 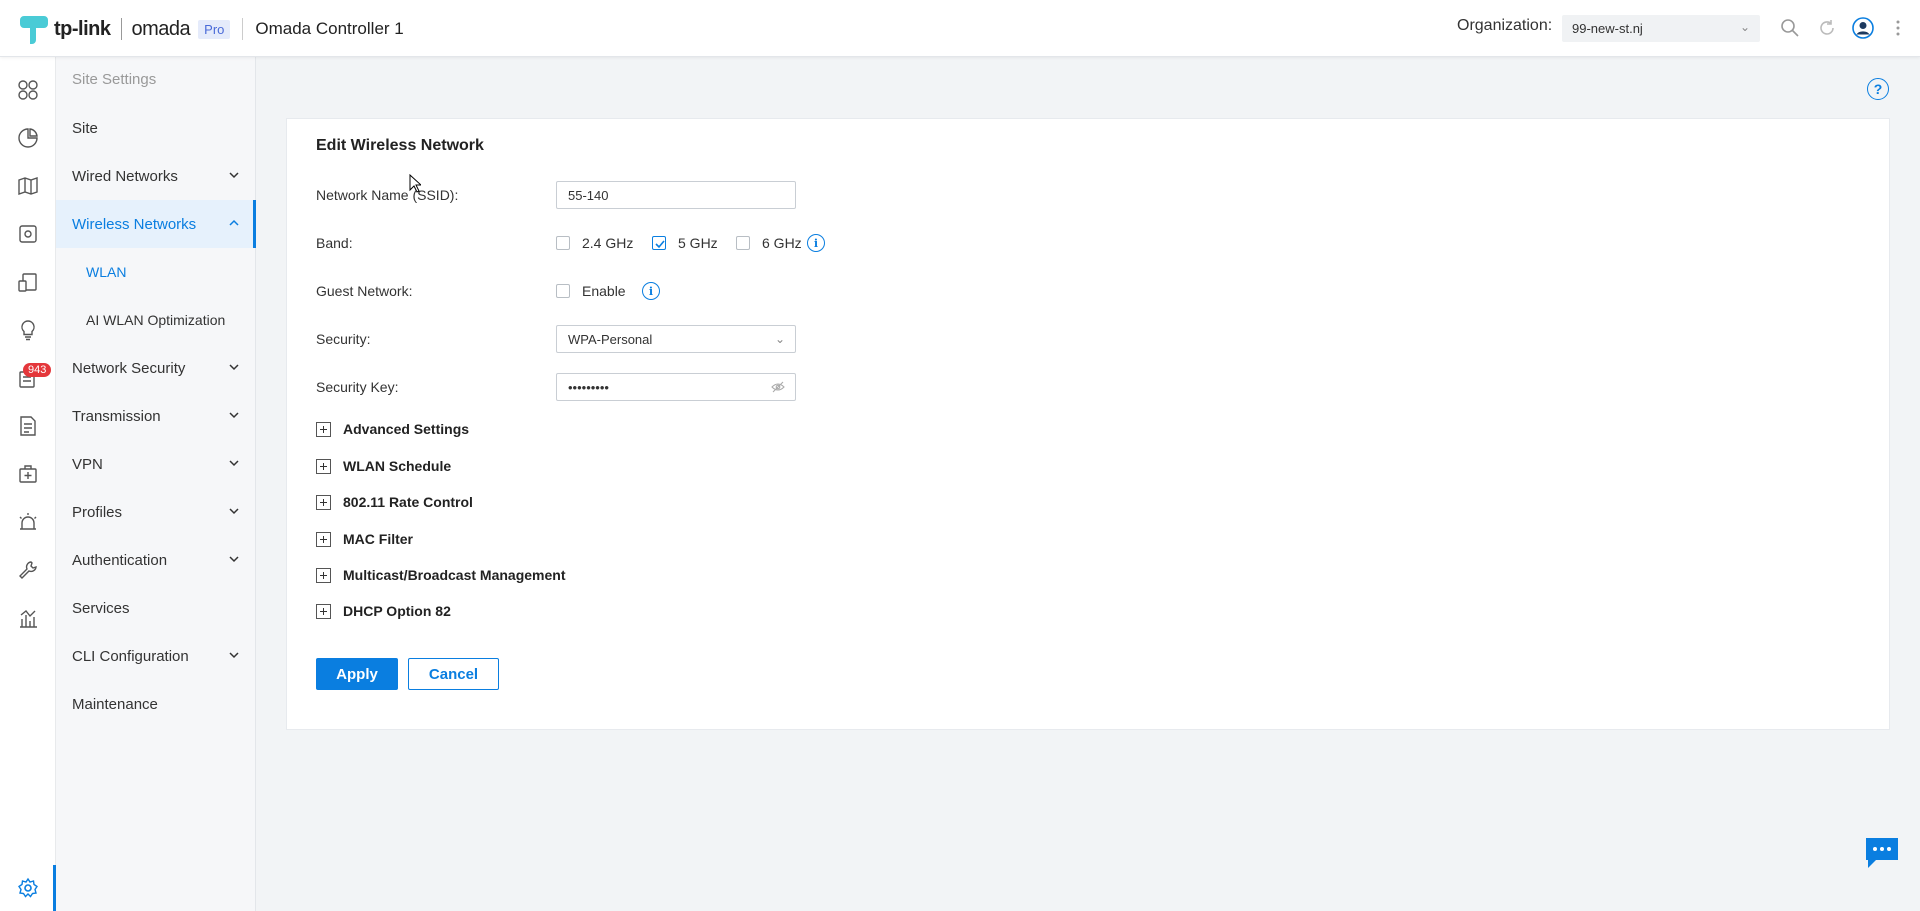 What do you see at coordinates (659, 243) in the screenshot?
I see `band-5ghz-checkbox` at bounding box center [659, 243].